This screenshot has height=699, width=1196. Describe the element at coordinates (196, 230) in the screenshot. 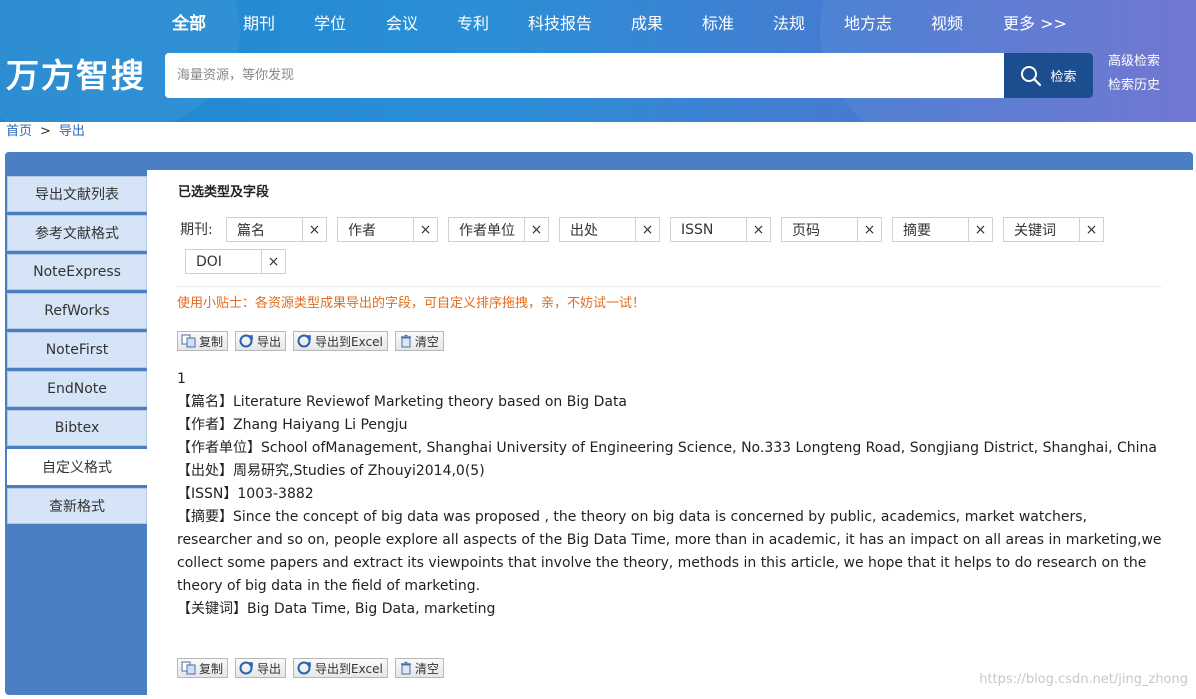

I see `resource-type-label: 期刊:` at that location.